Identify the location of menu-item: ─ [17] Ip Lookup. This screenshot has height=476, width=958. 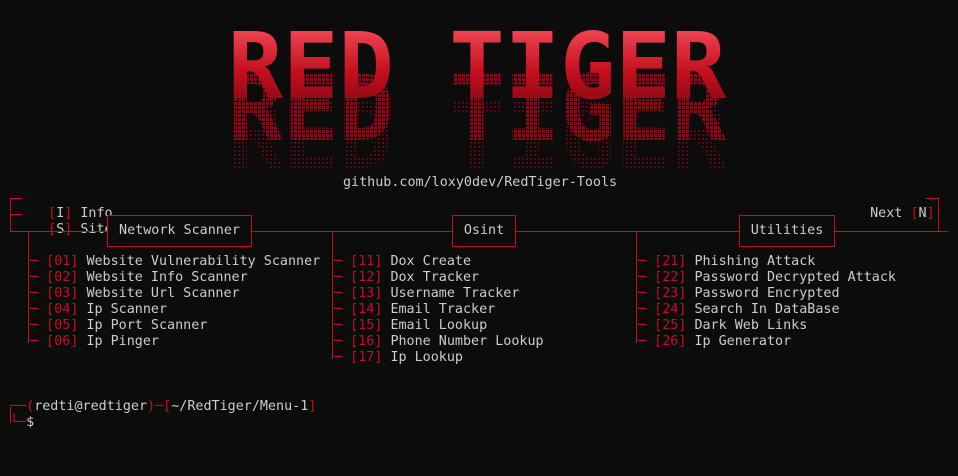
(398, 358).